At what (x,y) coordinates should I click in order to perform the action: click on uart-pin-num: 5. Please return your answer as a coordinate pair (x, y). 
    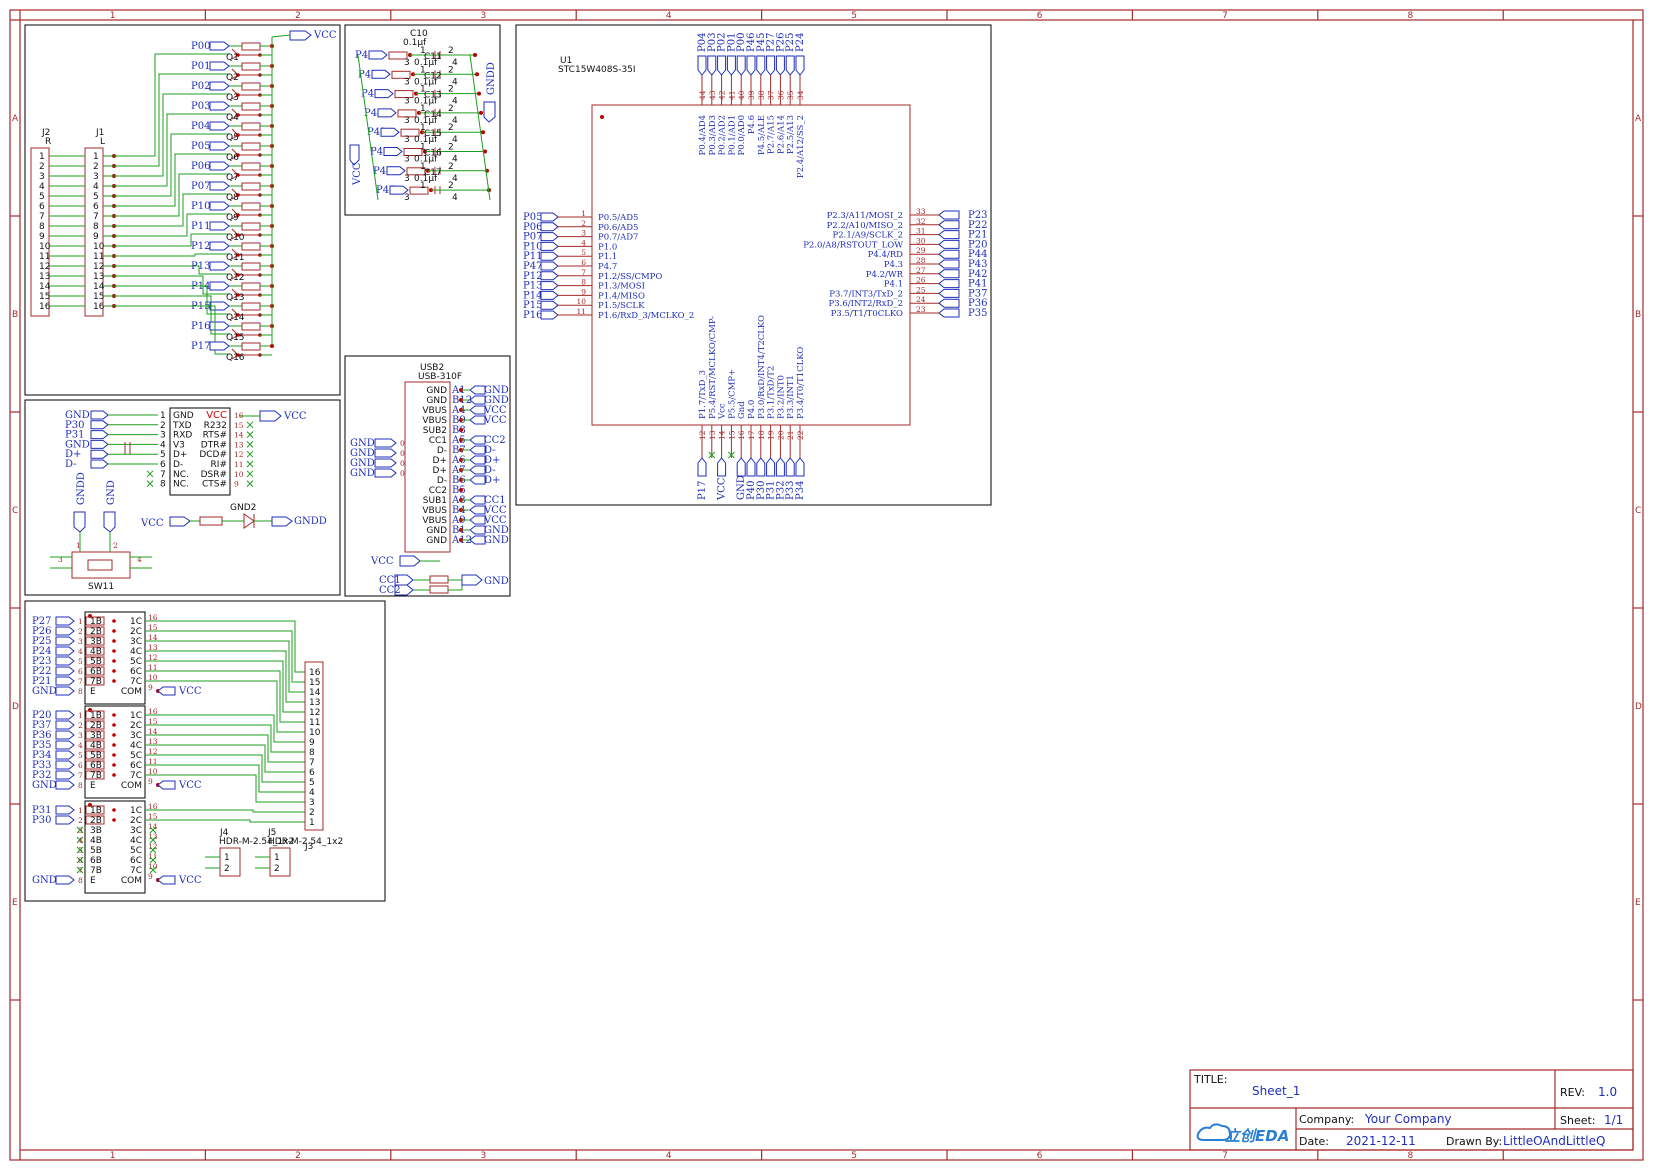
    Looking at the image, I should click on (163, 455).